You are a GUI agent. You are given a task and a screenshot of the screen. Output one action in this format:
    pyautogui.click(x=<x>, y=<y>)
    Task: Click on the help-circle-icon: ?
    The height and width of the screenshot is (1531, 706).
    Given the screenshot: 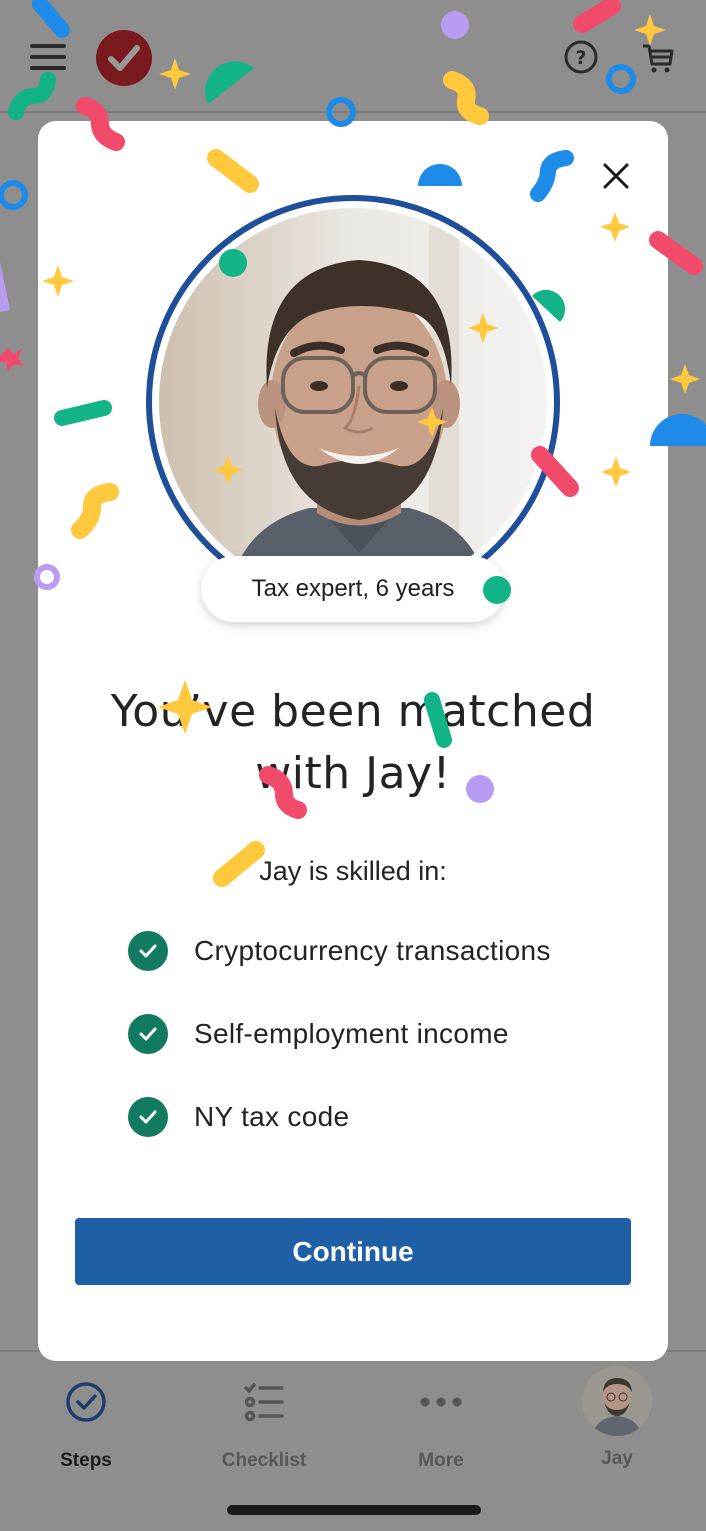 What is the action you would take?
    pyautogui.click(x=581, y=57)
    